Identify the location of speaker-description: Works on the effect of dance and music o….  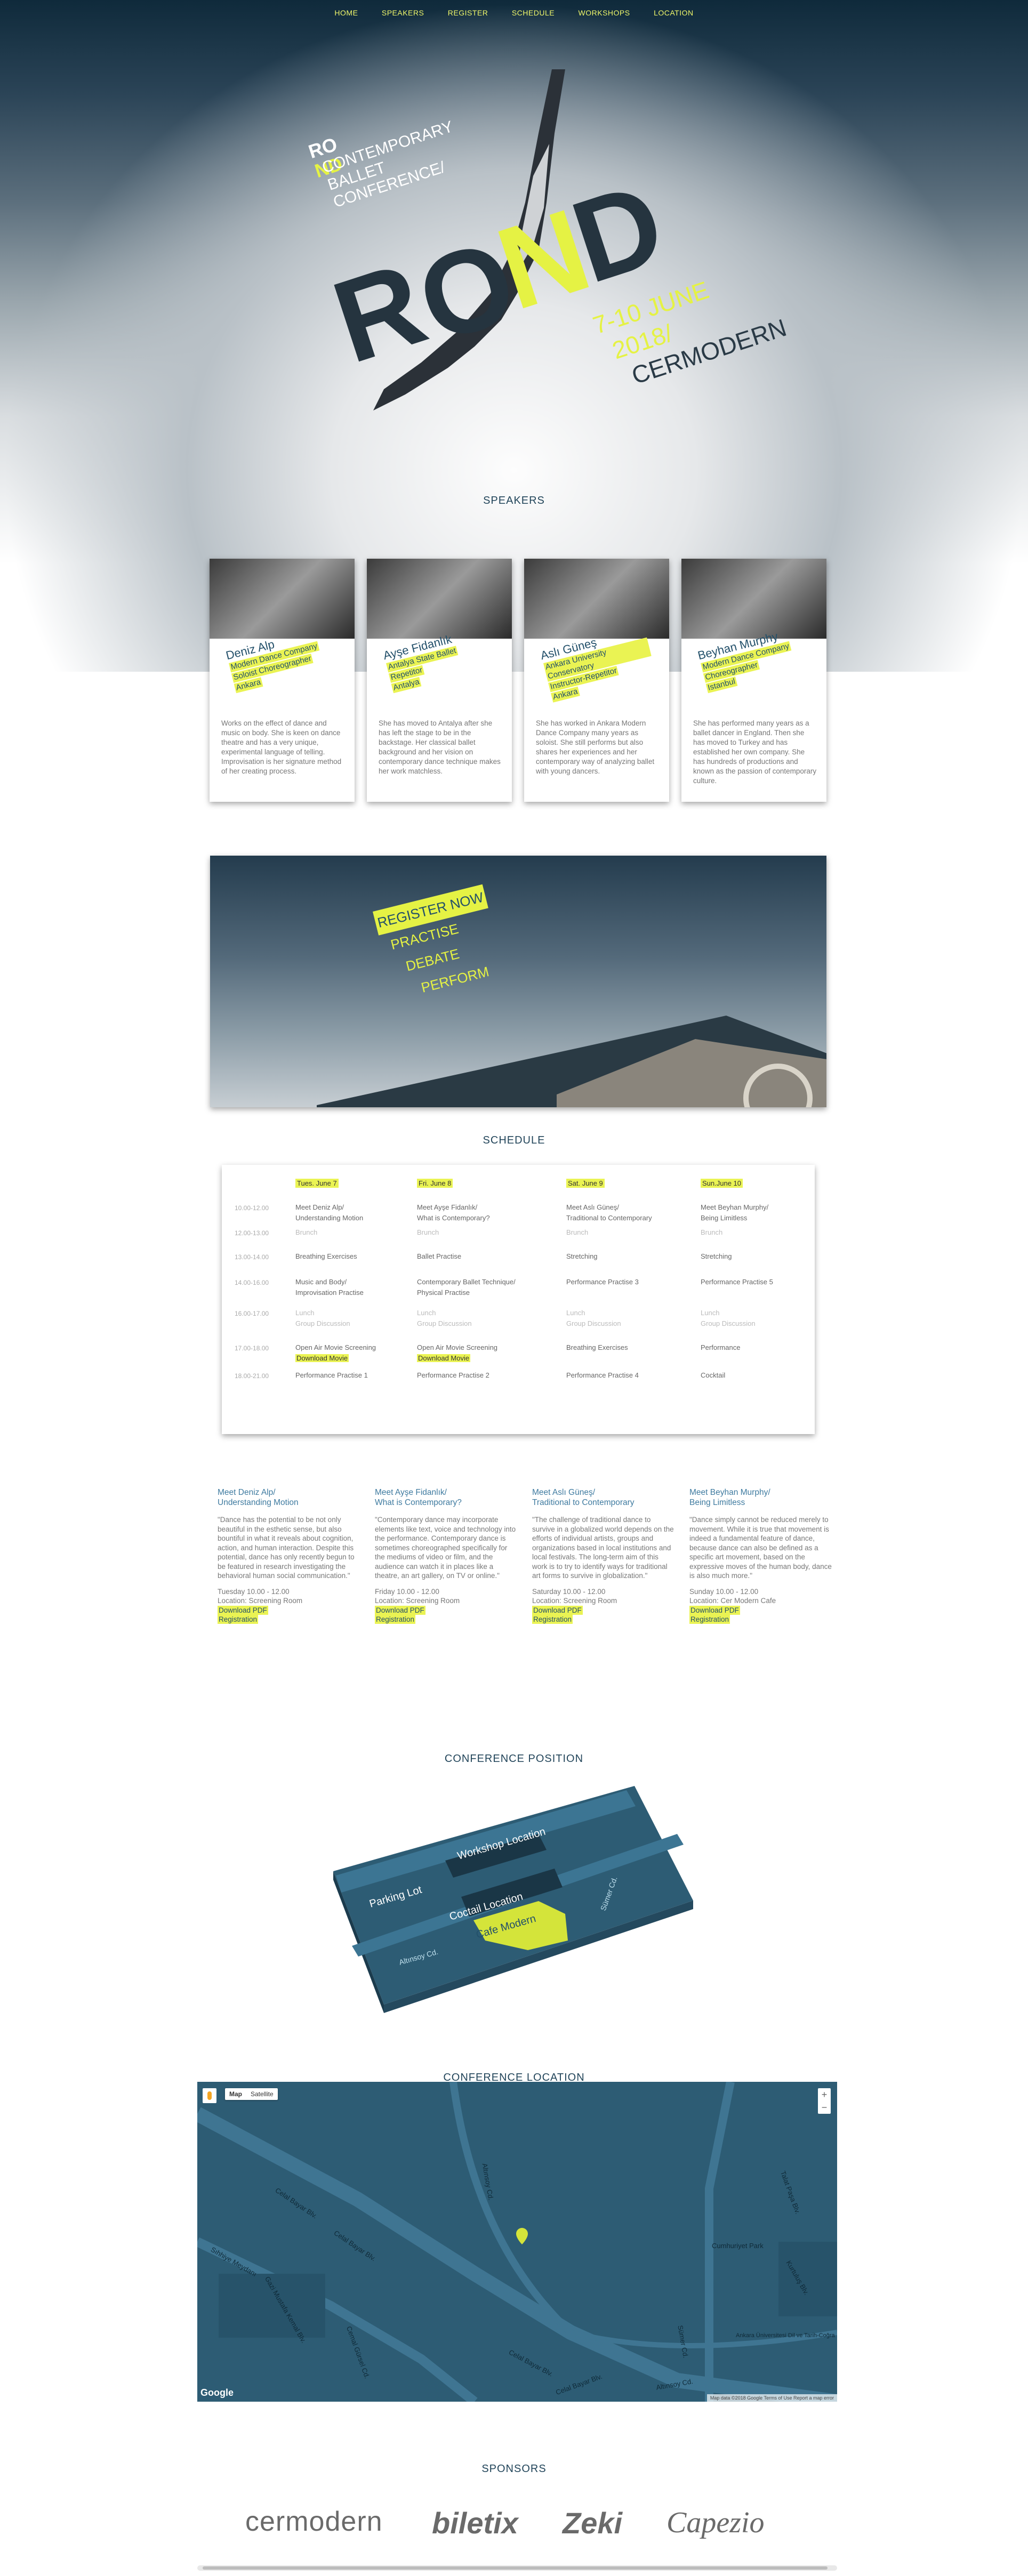
(281, 747).